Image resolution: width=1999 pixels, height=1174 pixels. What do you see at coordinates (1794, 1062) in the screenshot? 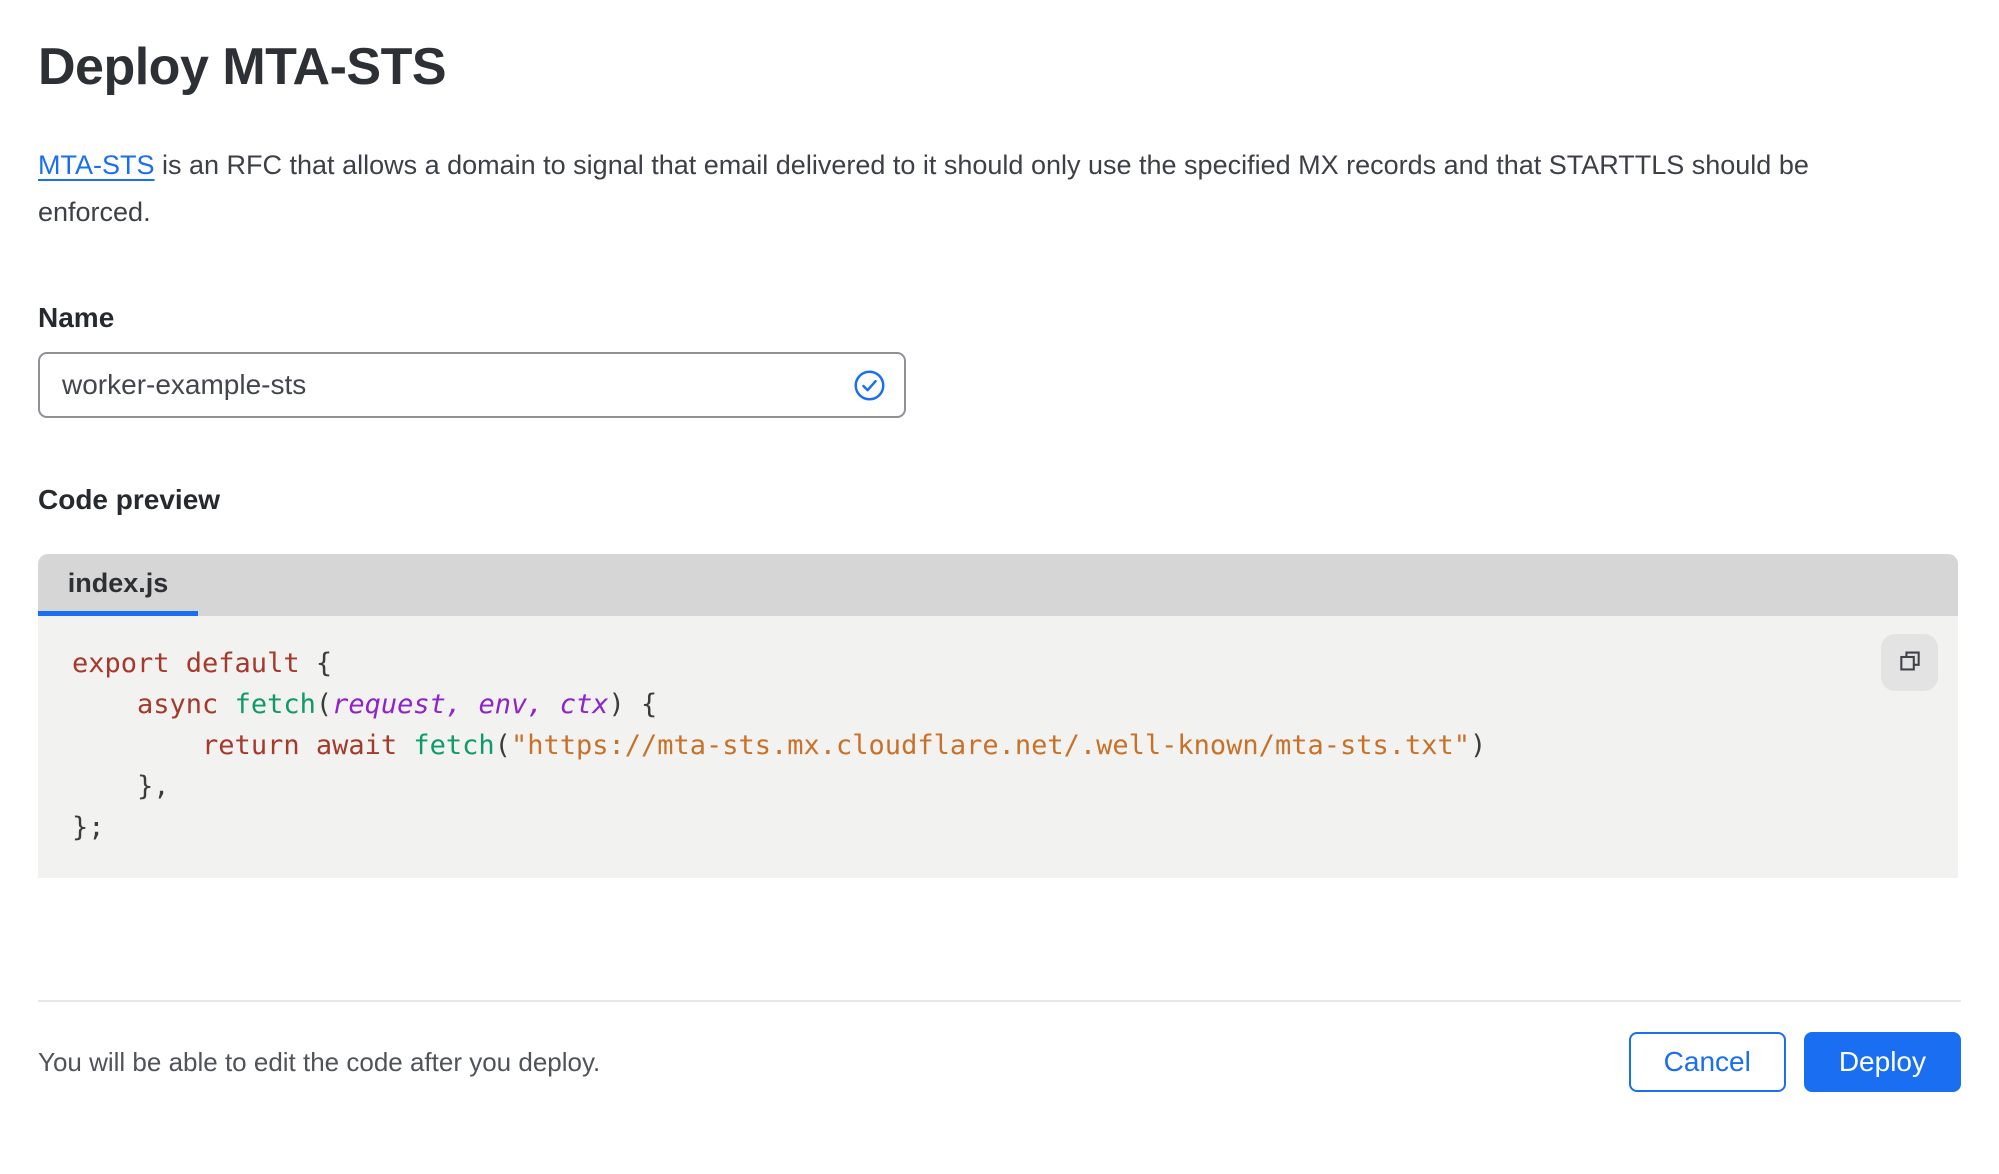
I see `footer-actions: Cancel Deploy` at bounding box center [1794, 1062].